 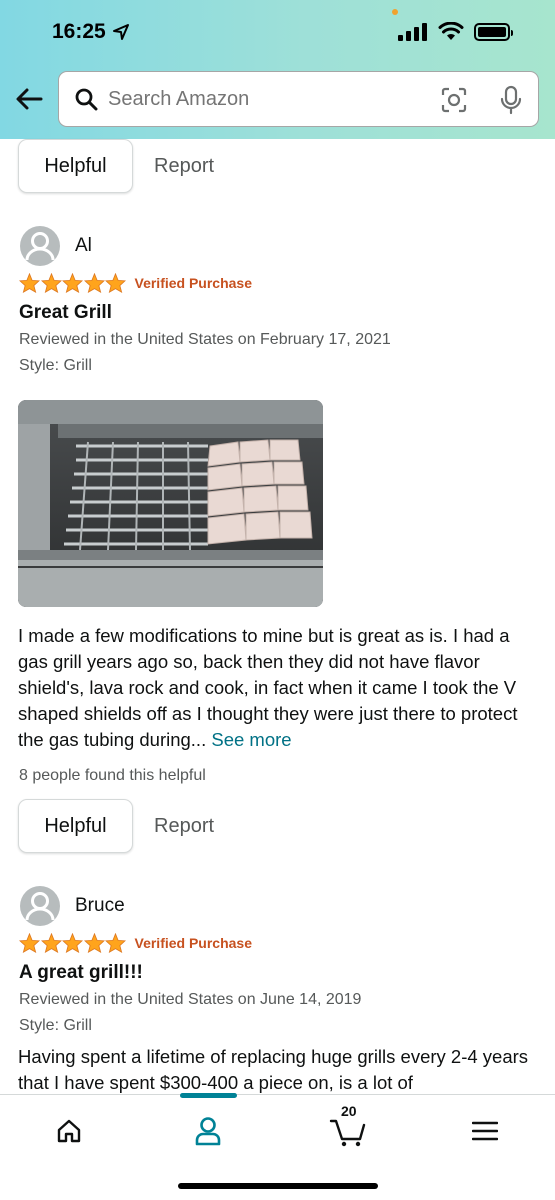 I want to click on search-input, so click(x=268, y=99).